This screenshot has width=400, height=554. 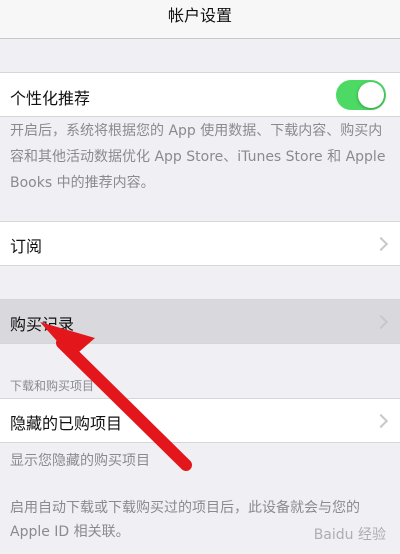 What do you see at coordinates (199, 15) in the screenshot?
I see `page-title: 帐户设置` at bounding box center [199, 15].